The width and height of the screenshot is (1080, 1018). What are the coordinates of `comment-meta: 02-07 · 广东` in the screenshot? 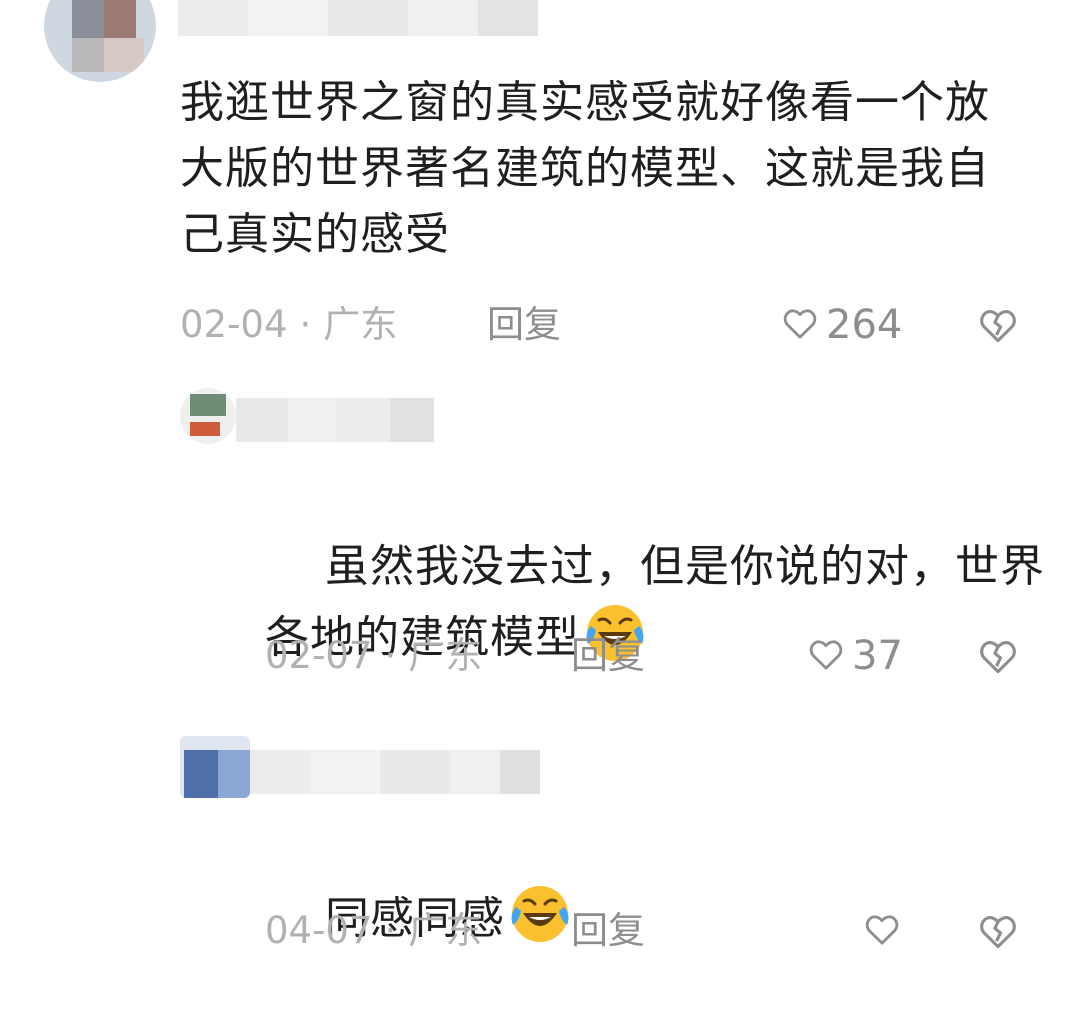 It's located at (373, 656).